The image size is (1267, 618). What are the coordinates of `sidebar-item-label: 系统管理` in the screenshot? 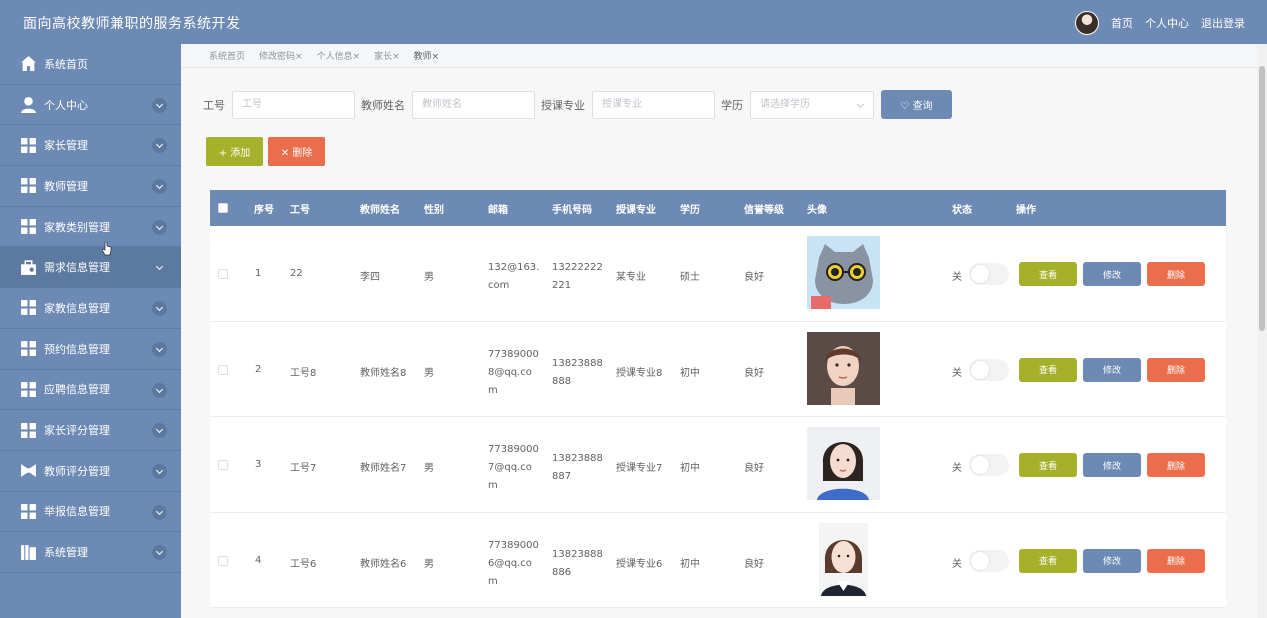 It's located at (66, 553).